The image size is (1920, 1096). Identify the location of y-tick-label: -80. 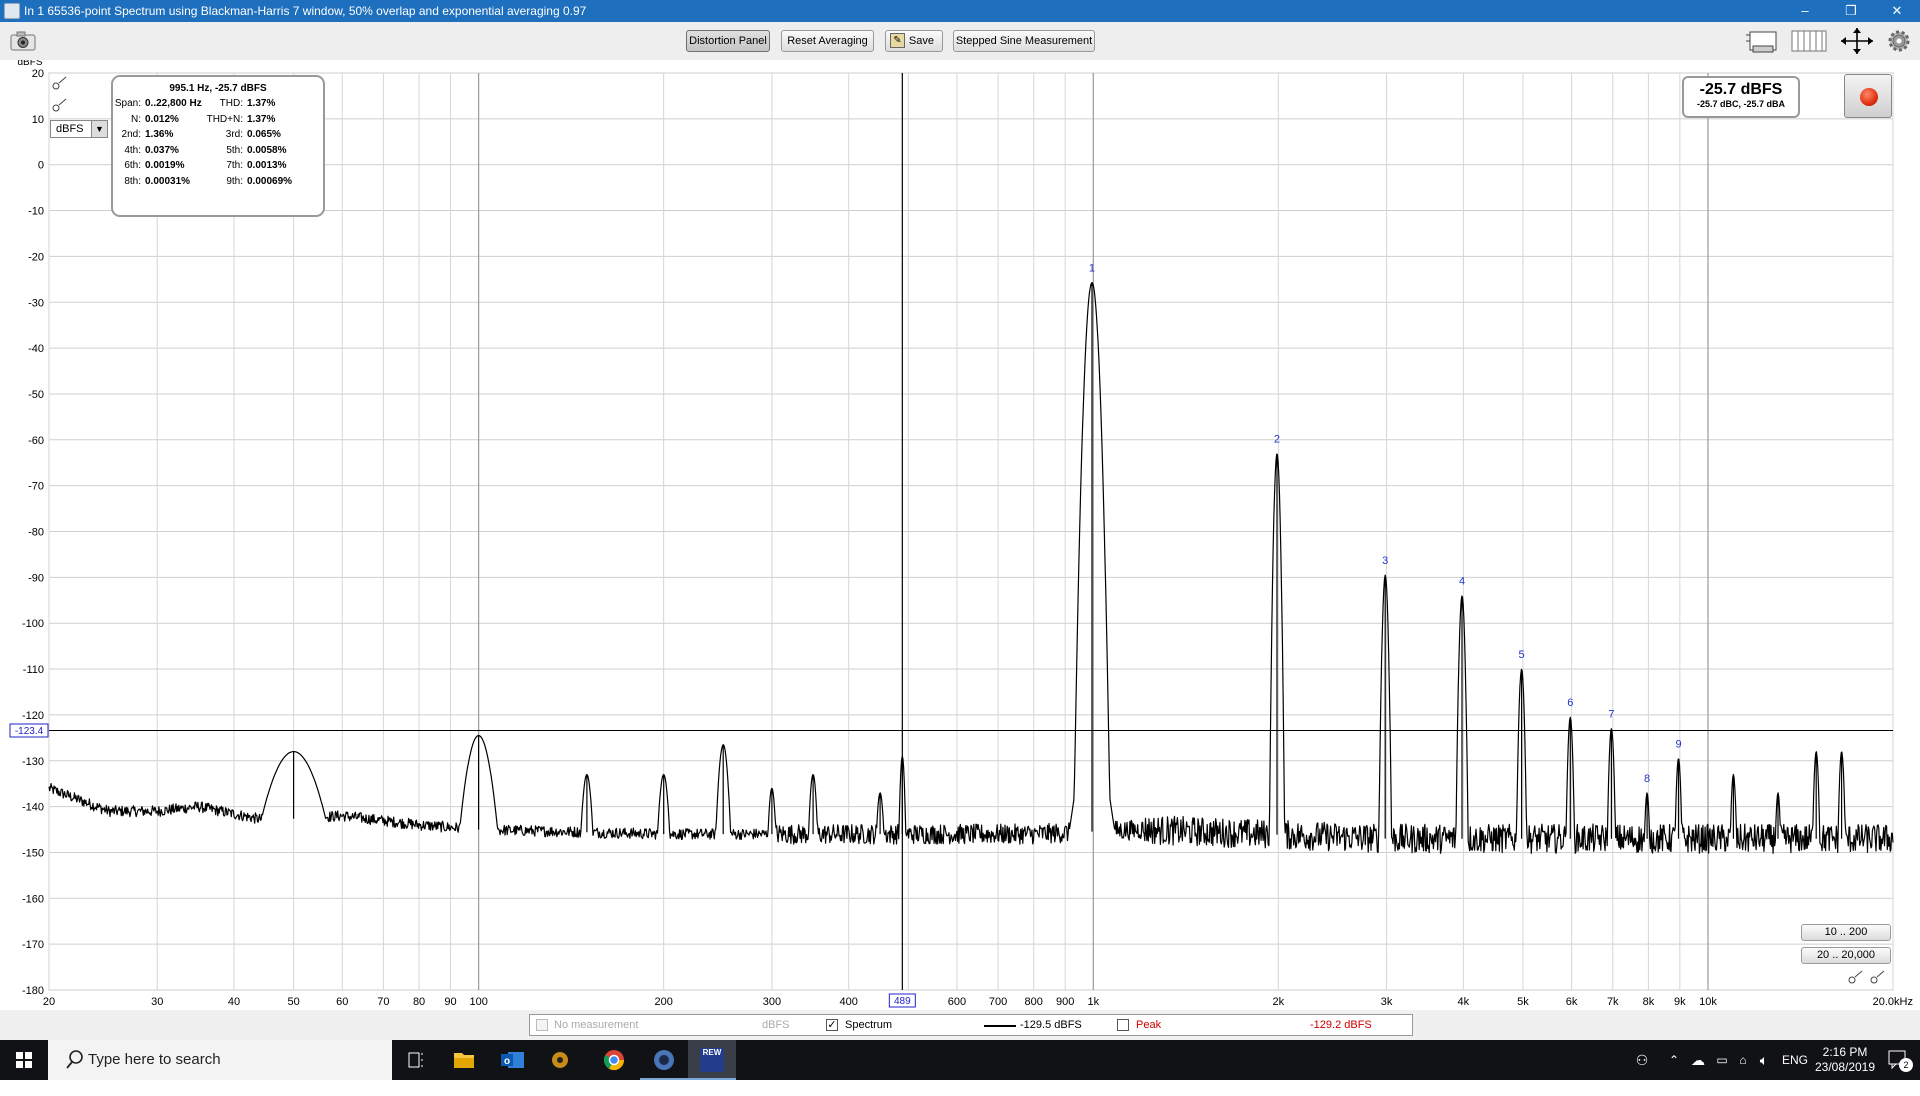
(36, 533).